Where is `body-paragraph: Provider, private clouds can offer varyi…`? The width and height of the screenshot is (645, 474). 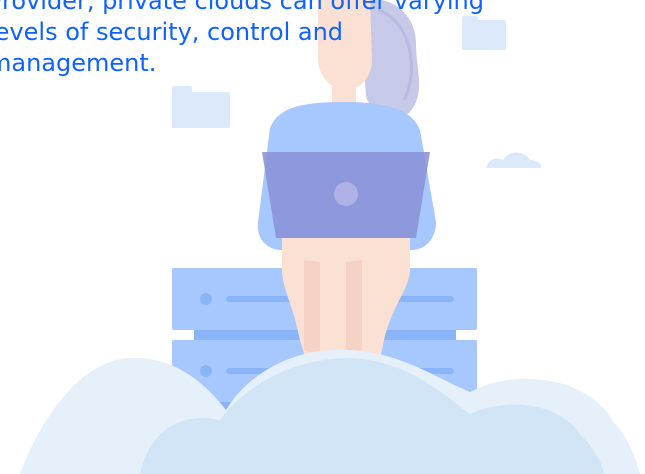
body-paragraph: Provider, private clouds can offer varyi… is located at coordinates (242, 38).